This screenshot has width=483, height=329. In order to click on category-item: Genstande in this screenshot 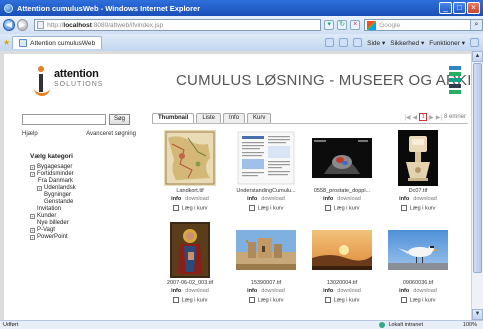, I will do `click(83, 202)`.